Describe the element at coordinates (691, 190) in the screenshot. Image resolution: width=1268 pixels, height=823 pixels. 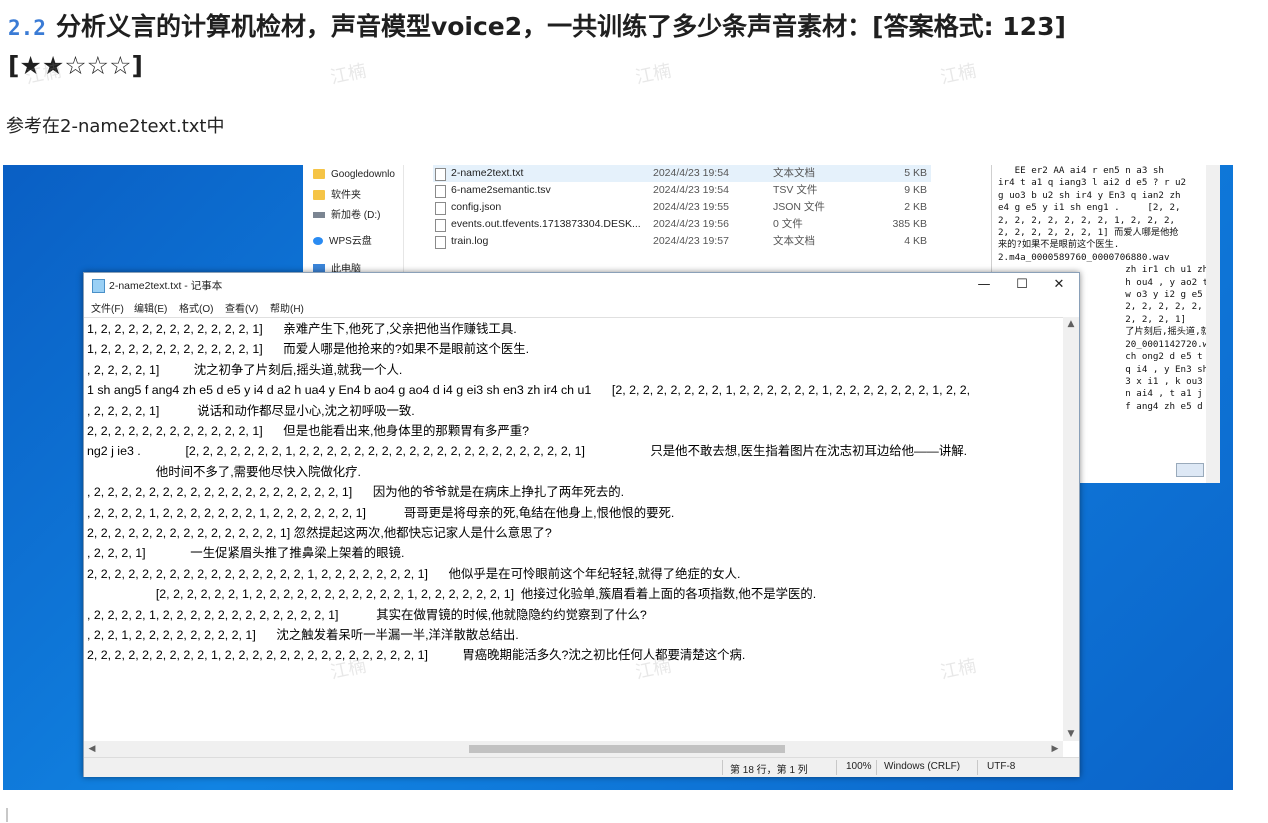
I see `file-date: 2024/4/23 19:54` at that location.